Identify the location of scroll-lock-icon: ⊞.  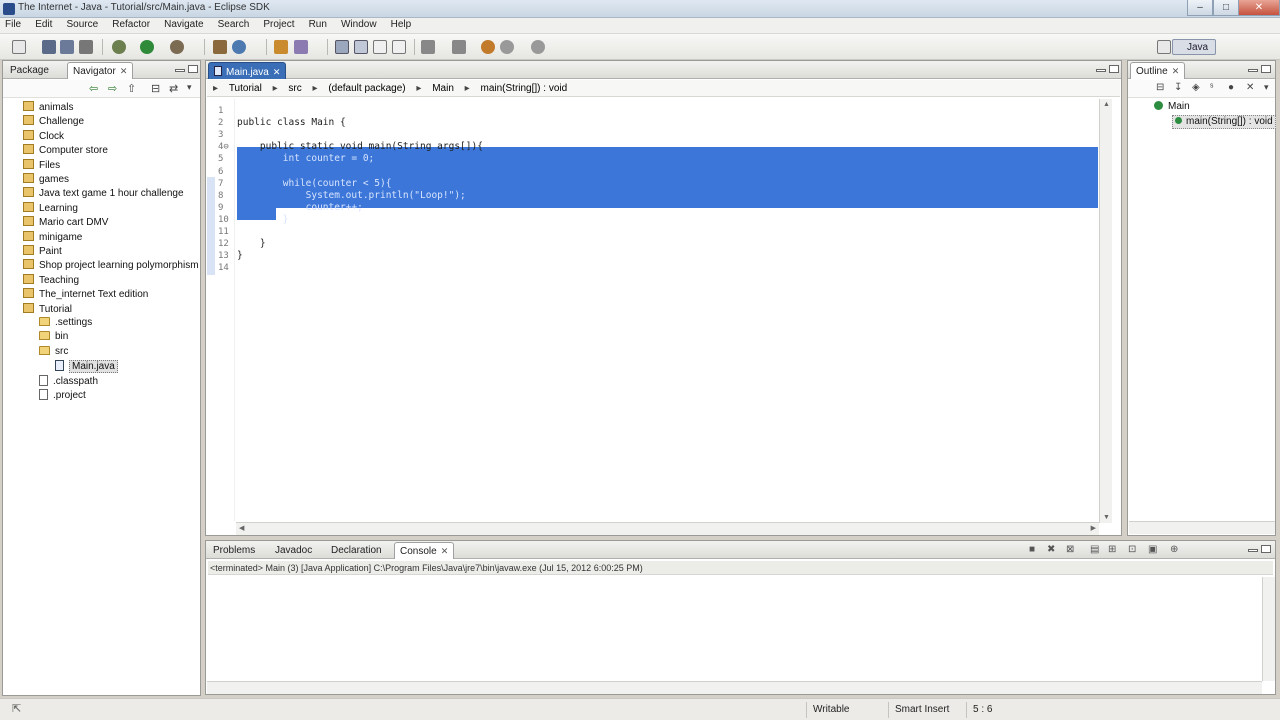
(1112, 549).